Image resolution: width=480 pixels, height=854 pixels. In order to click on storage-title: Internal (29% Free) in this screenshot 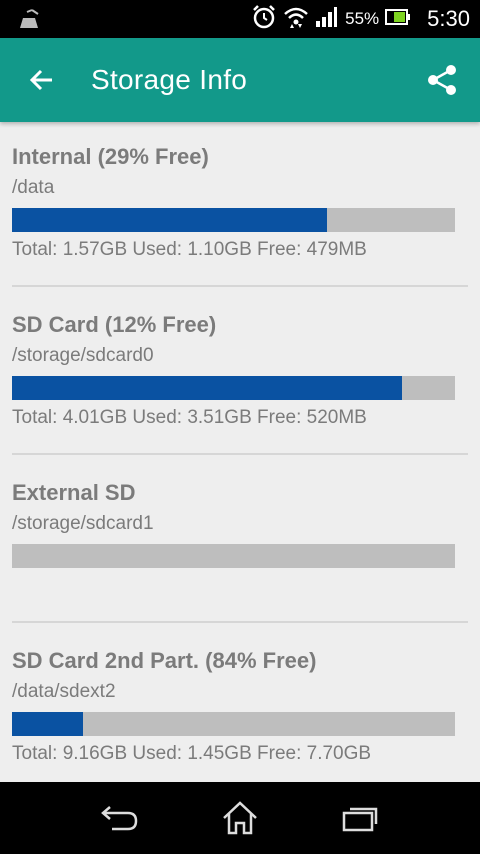, I will do `click(110, 156)`.